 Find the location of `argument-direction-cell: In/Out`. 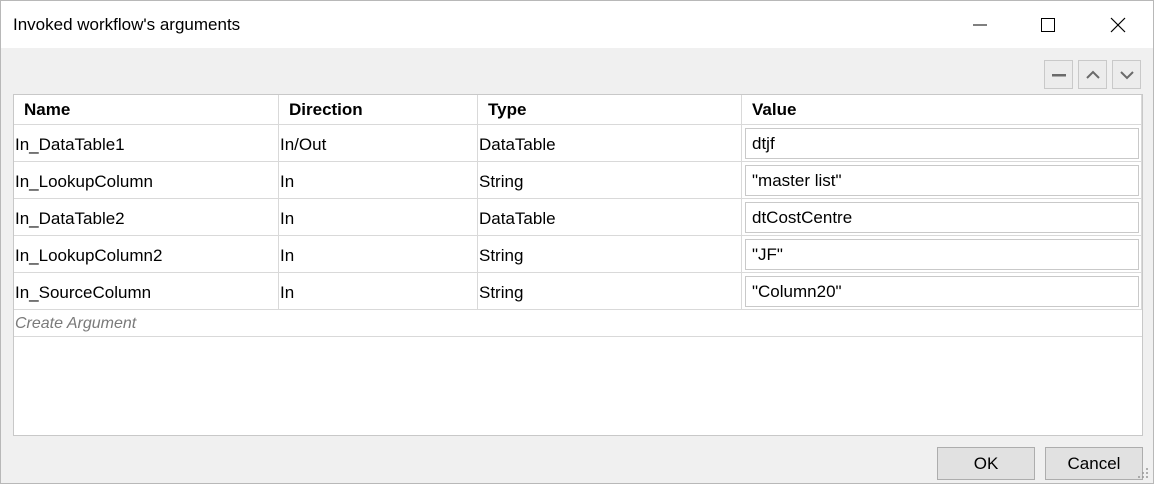

argument-direction-cell: In/Out is located at coordinates (378, 143).